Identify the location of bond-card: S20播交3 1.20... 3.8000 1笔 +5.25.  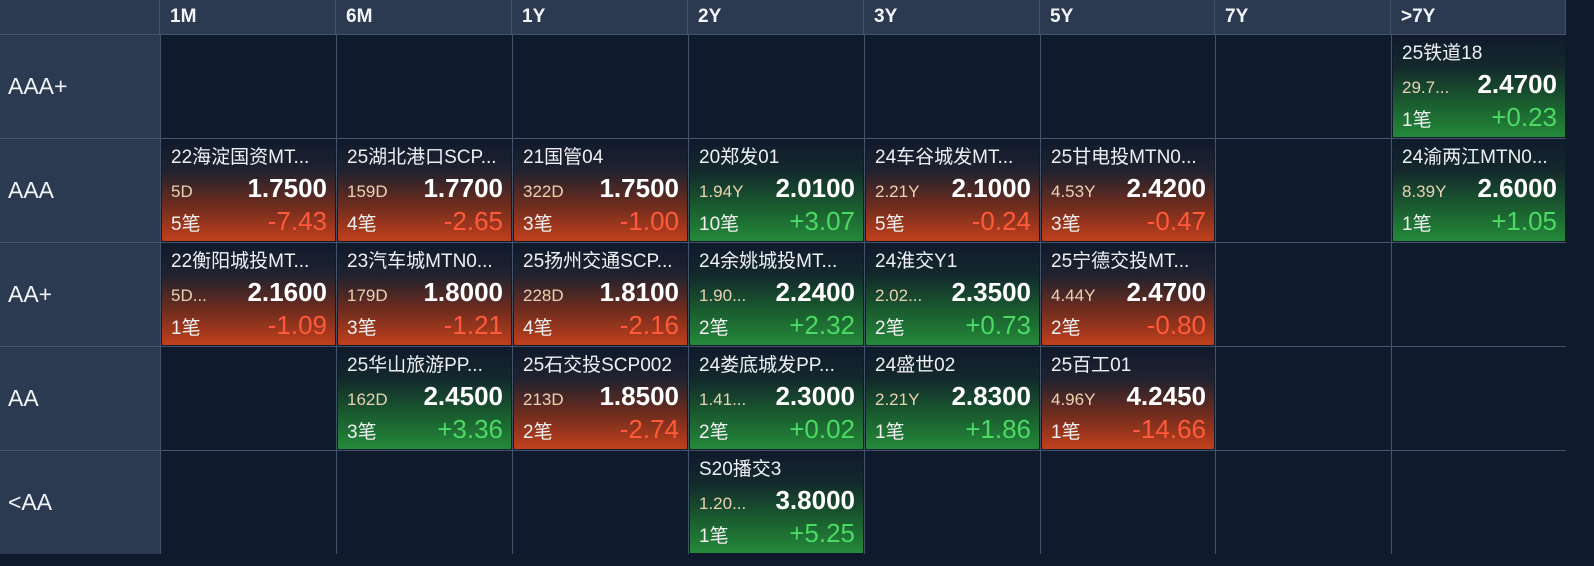
(776, 502).